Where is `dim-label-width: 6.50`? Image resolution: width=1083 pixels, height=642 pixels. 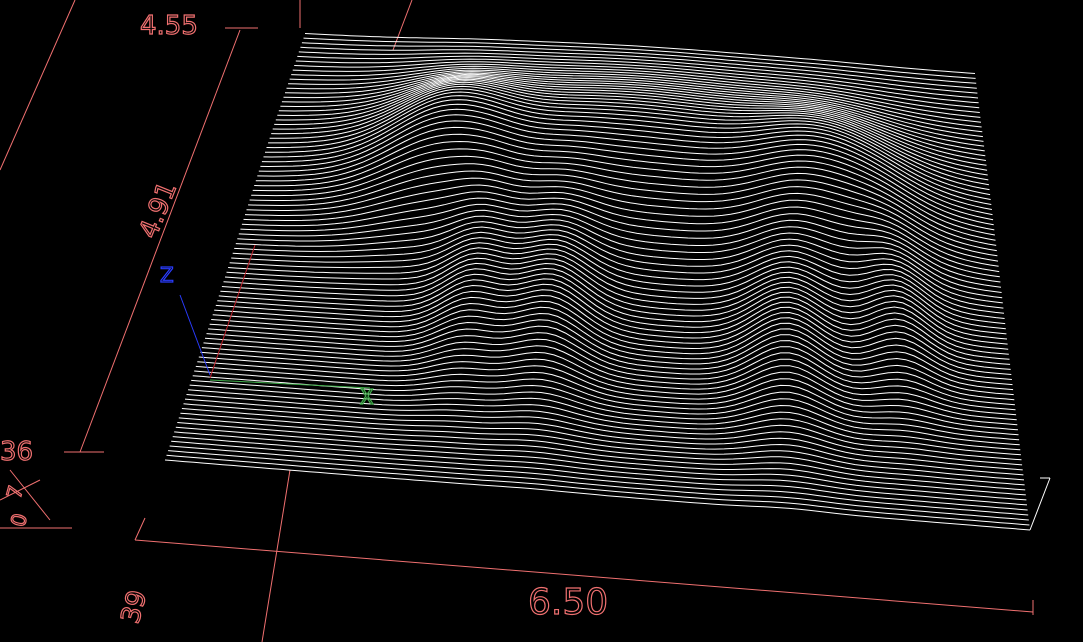 dim-label-width: 6.50 is located at coordinates (568, 602).